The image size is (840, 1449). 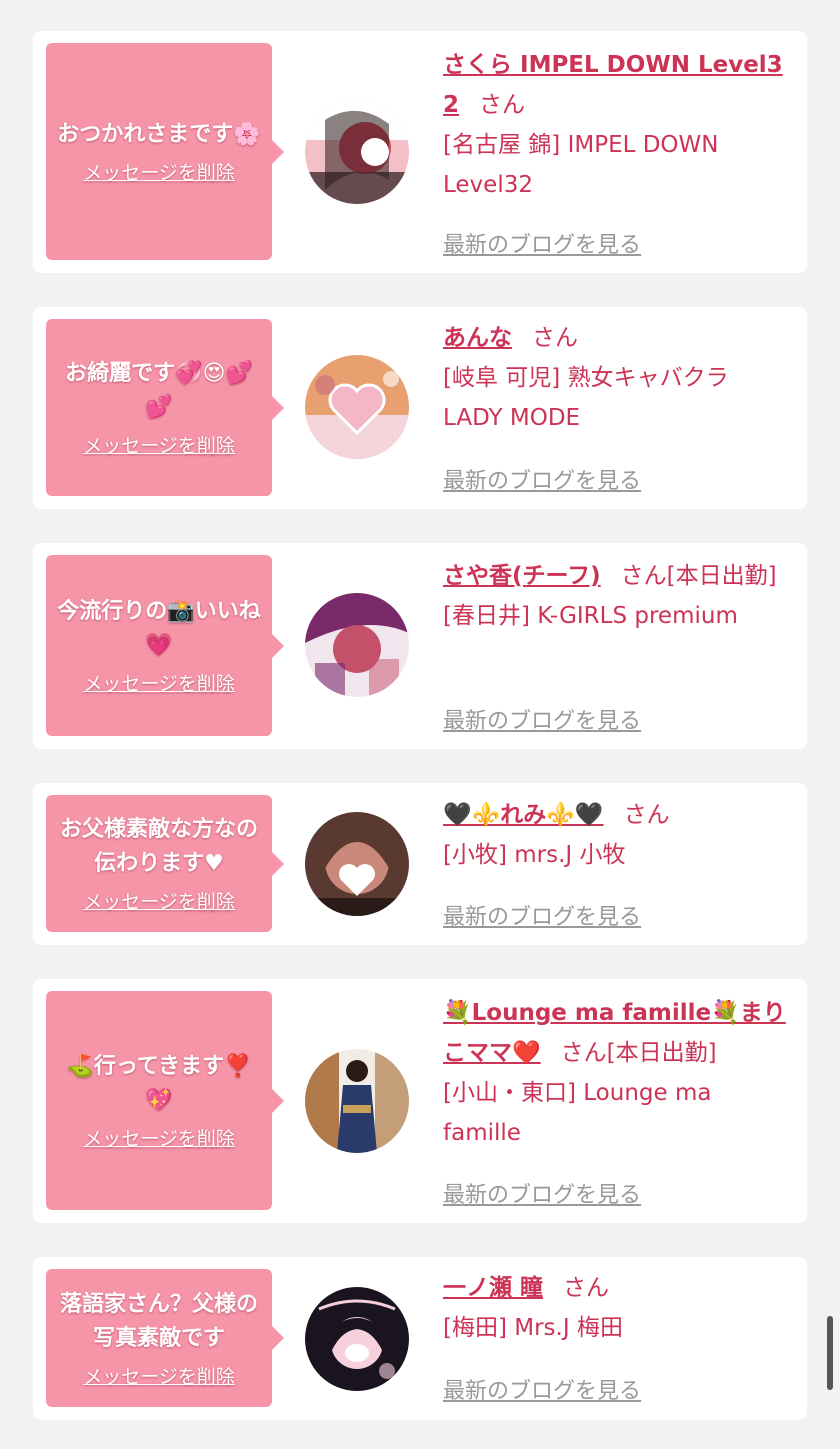 I want to click on message-text: 落語家さん？父様の写真素敵です, so click(x=158, y=1321).